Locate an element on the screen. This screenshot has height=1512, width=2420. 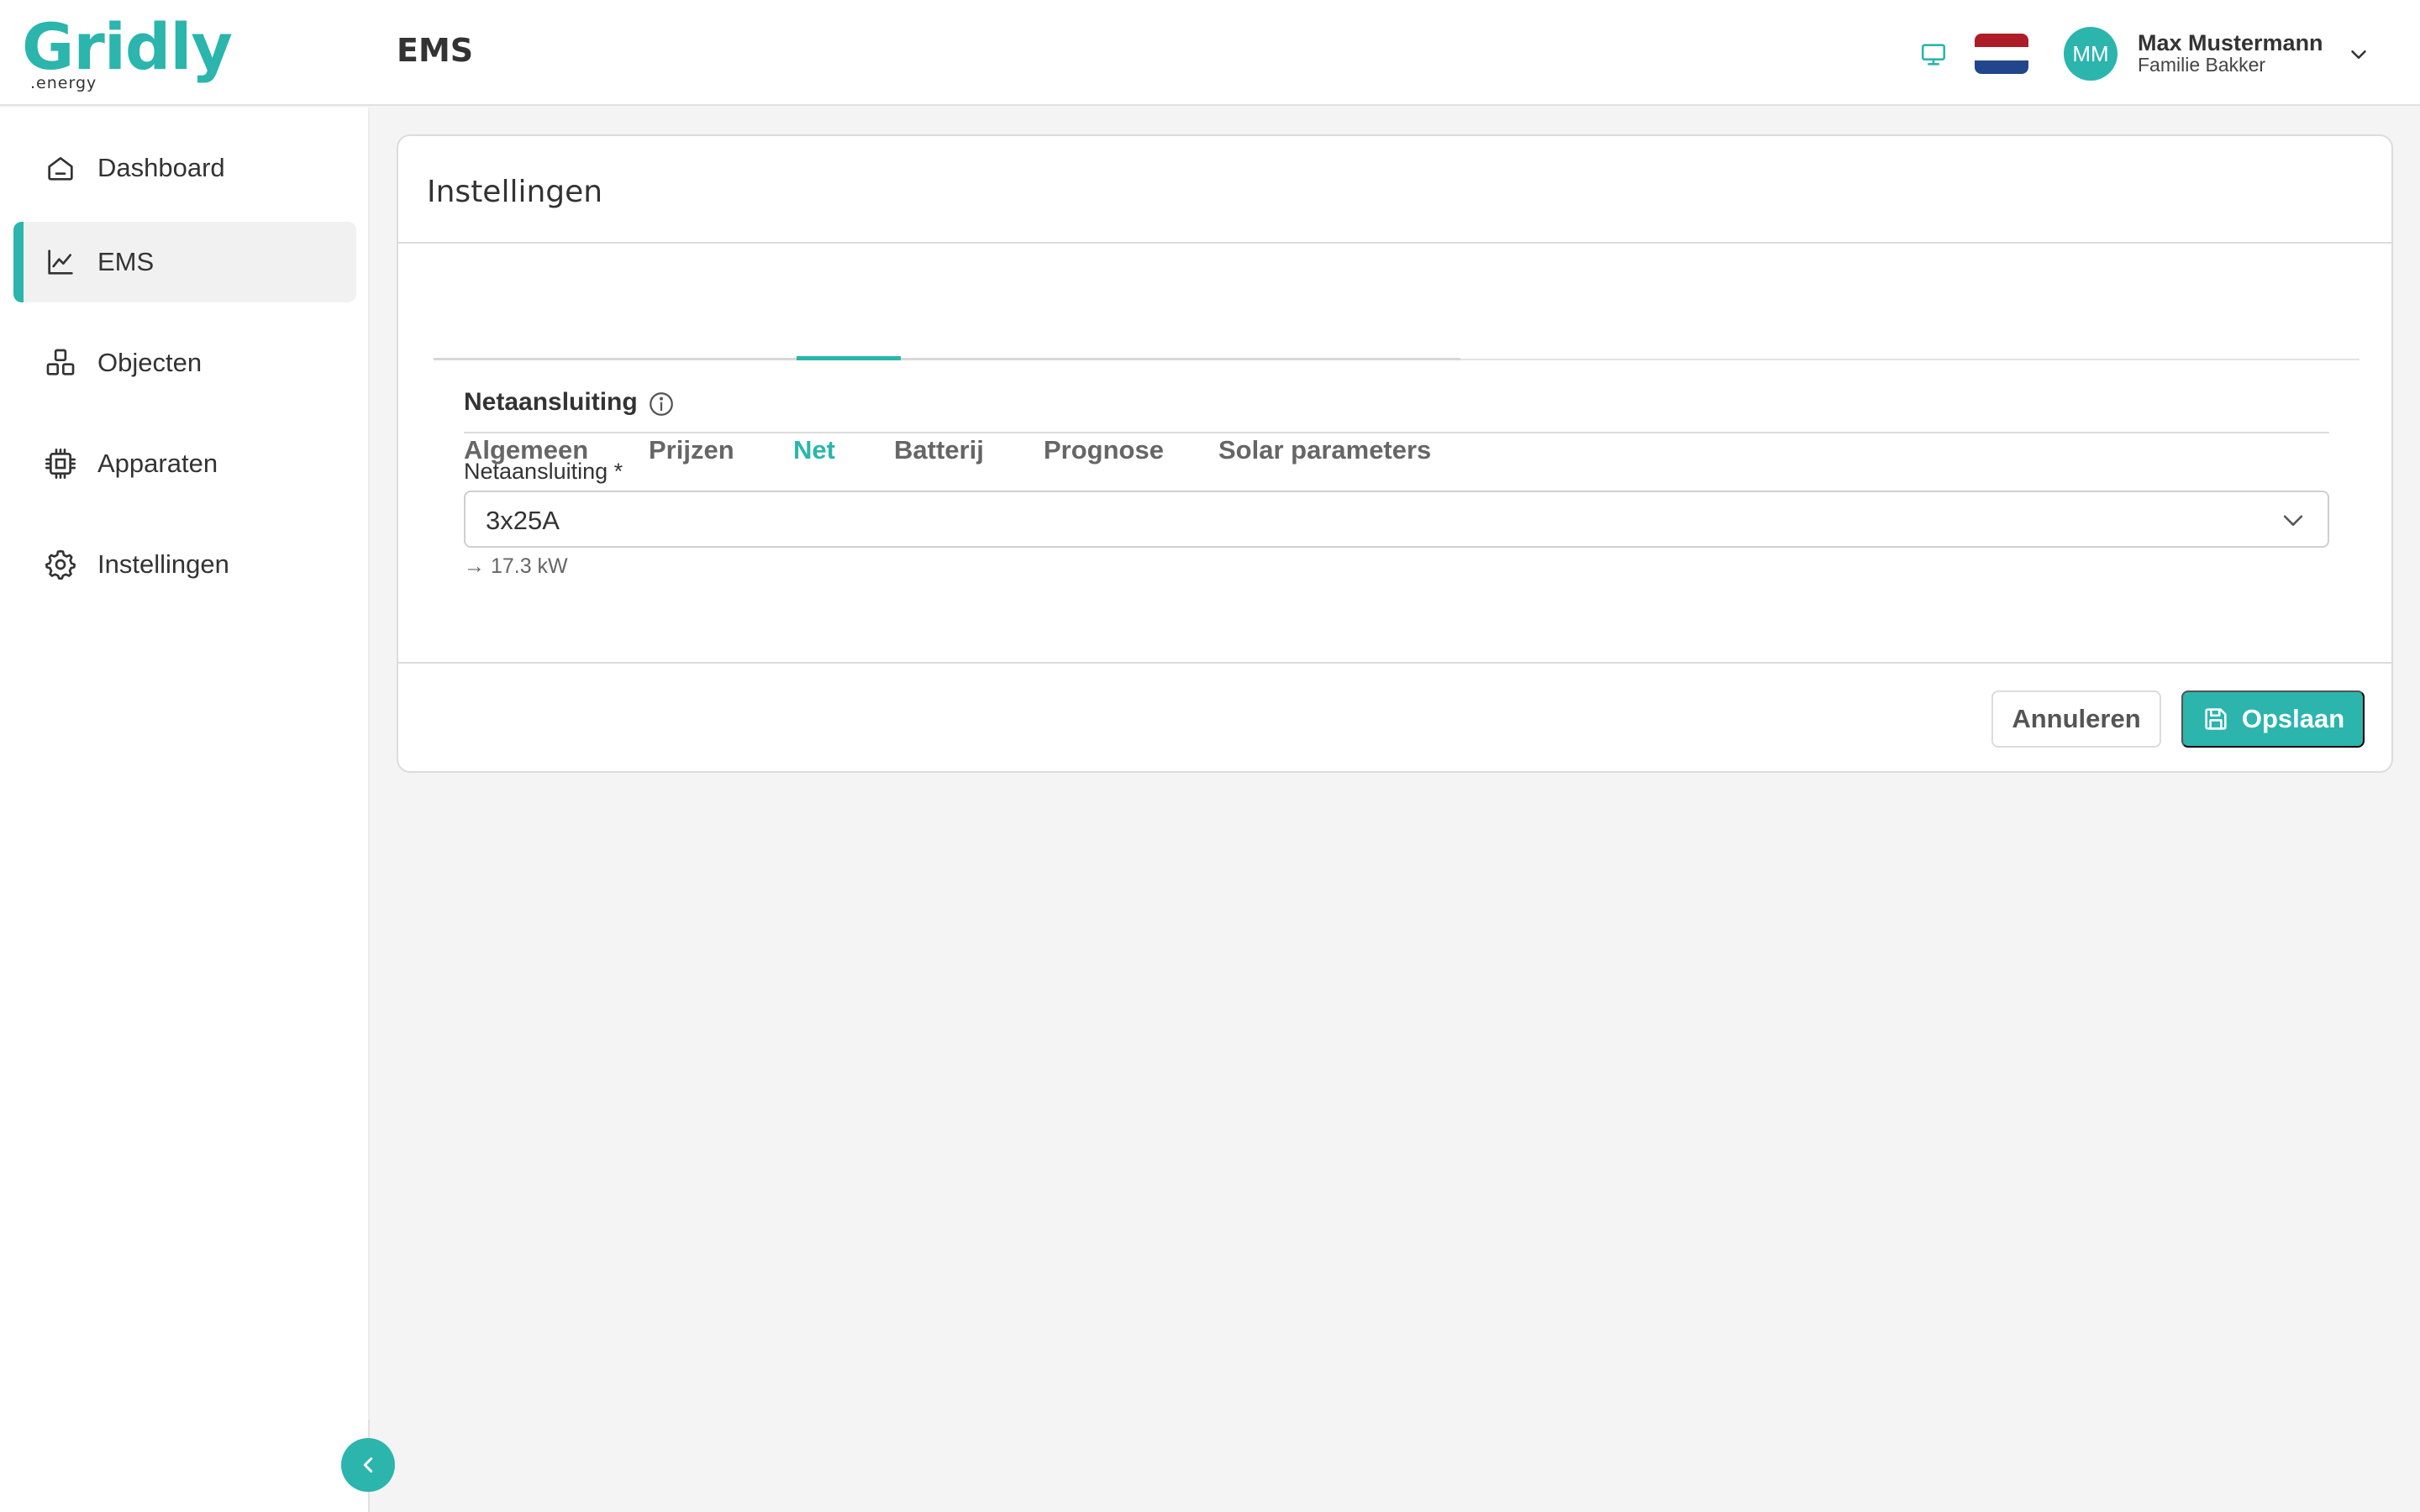
sidebar-item-label: EMS is located at coordinates (126, 261).